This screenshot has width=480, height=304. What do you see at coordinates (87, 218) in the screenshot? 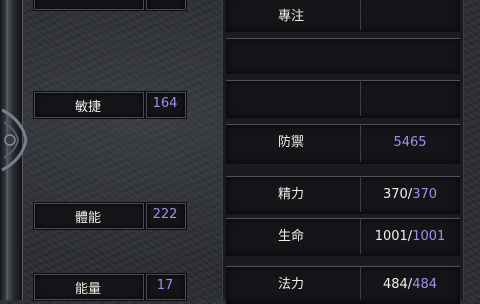
I see `vitality-label: 體能` at bounding box center [87, 218].